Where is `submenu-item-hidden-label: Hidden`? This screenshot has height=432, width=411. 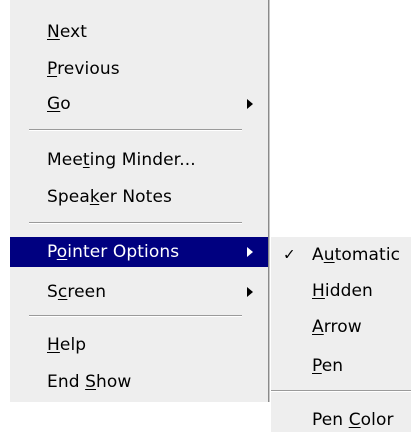
submenu-item-hidden-label: Hidden is located at coordinates (342, 291).